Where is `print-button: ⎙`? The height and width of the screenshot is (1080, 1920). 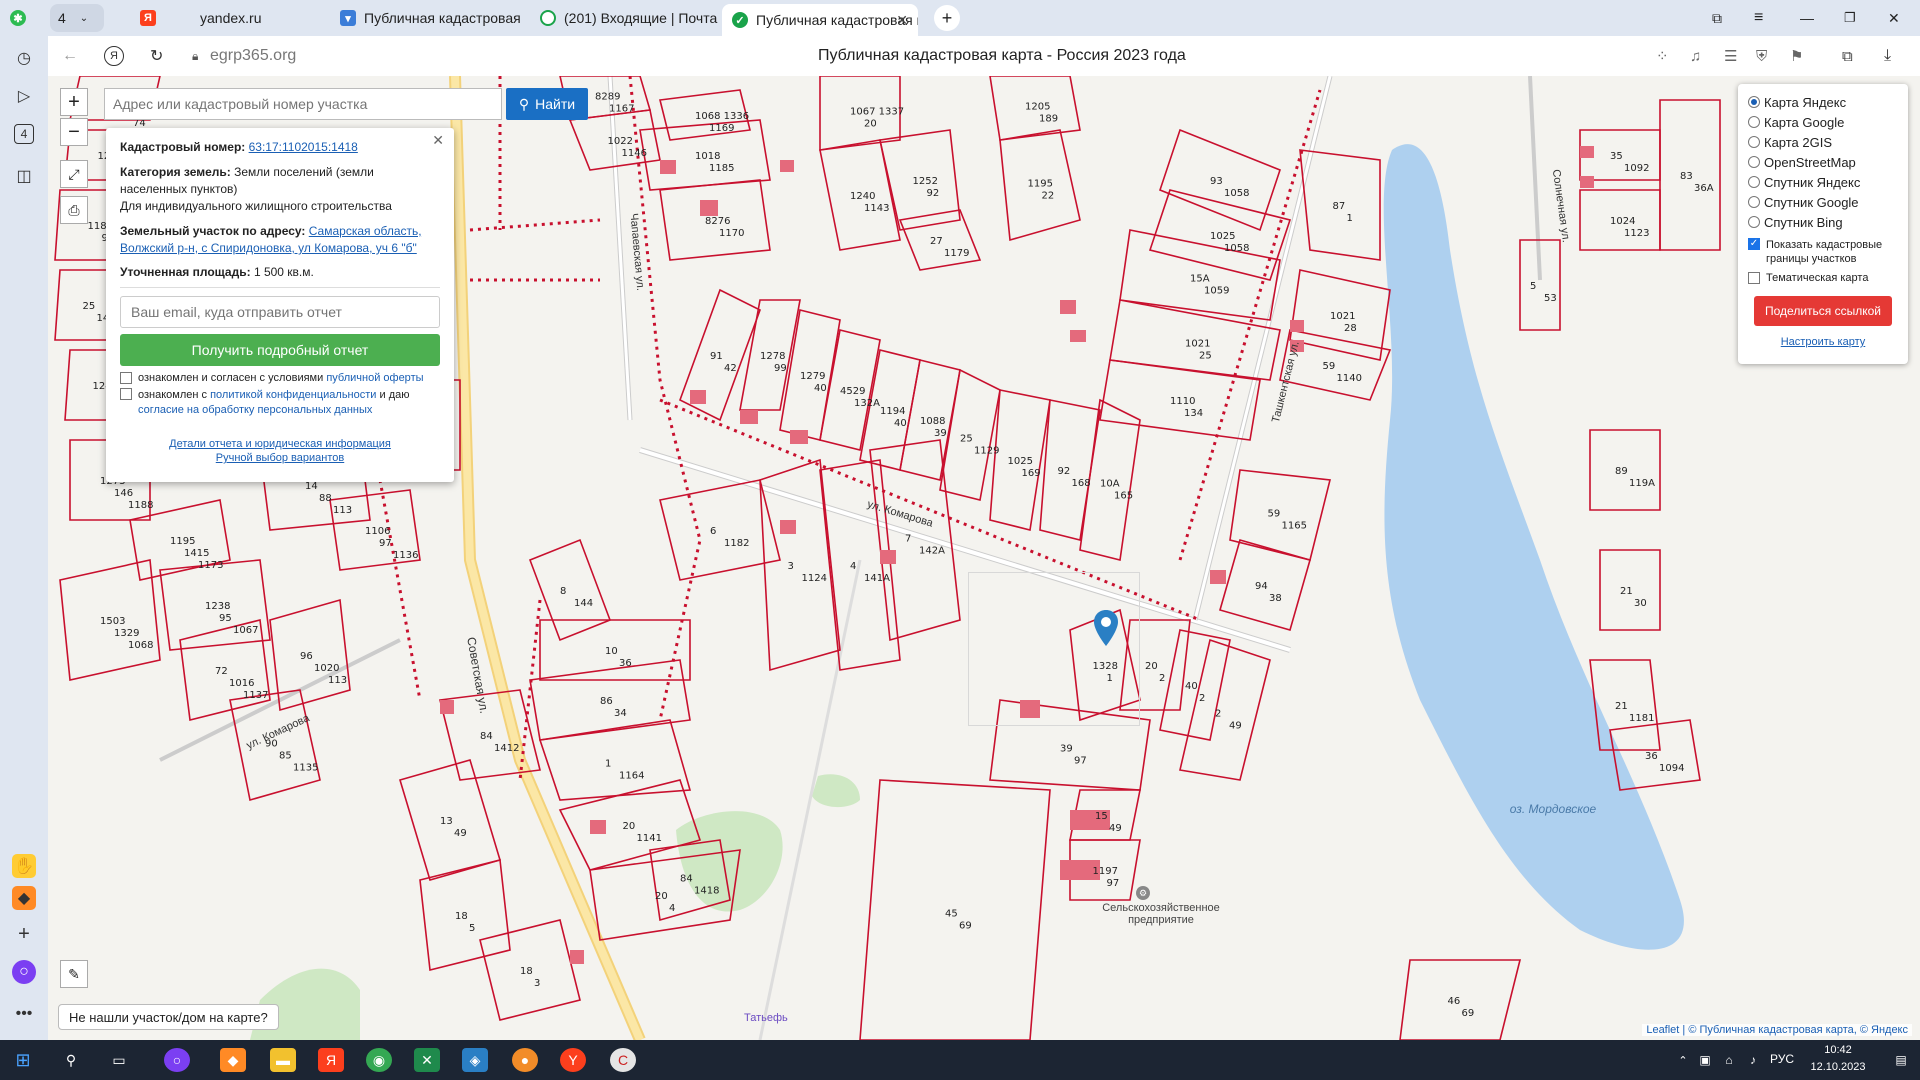
print-button: ⎙ is located at coordinates (74, 210).